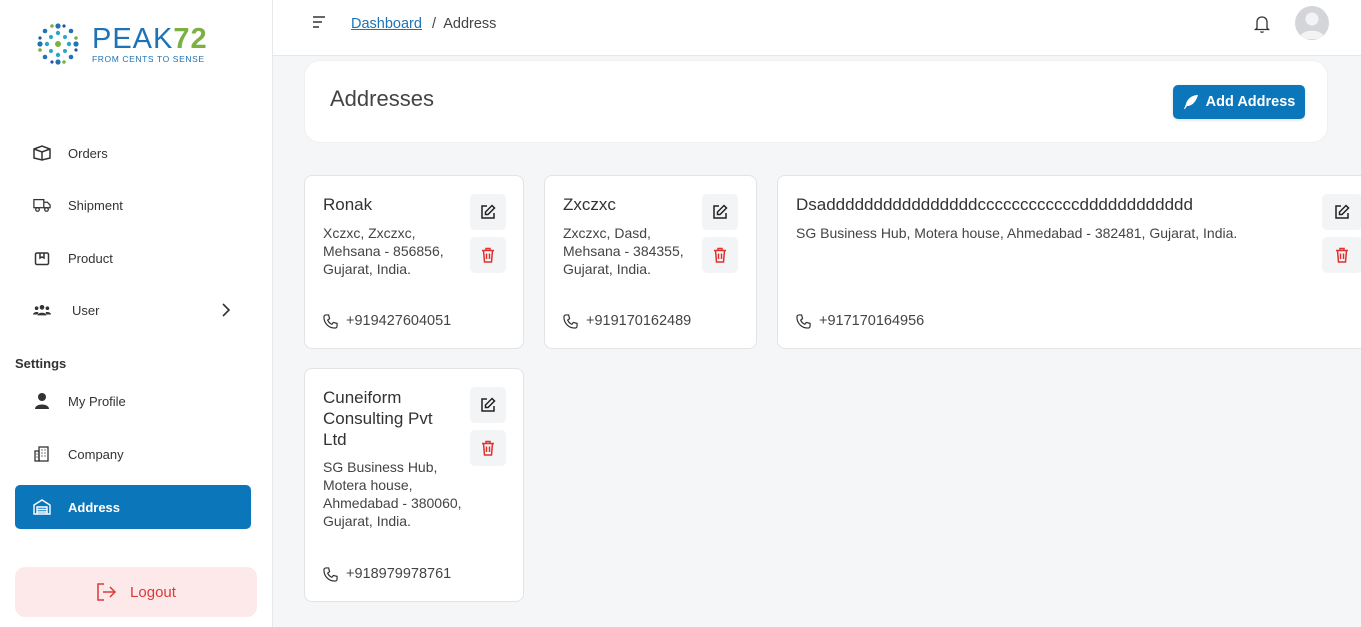 This screenshot has height=627, width=1361. Describe the element at coordinates (133, 39) in the screenshot. I see `brand-name: PEAK` at that location.